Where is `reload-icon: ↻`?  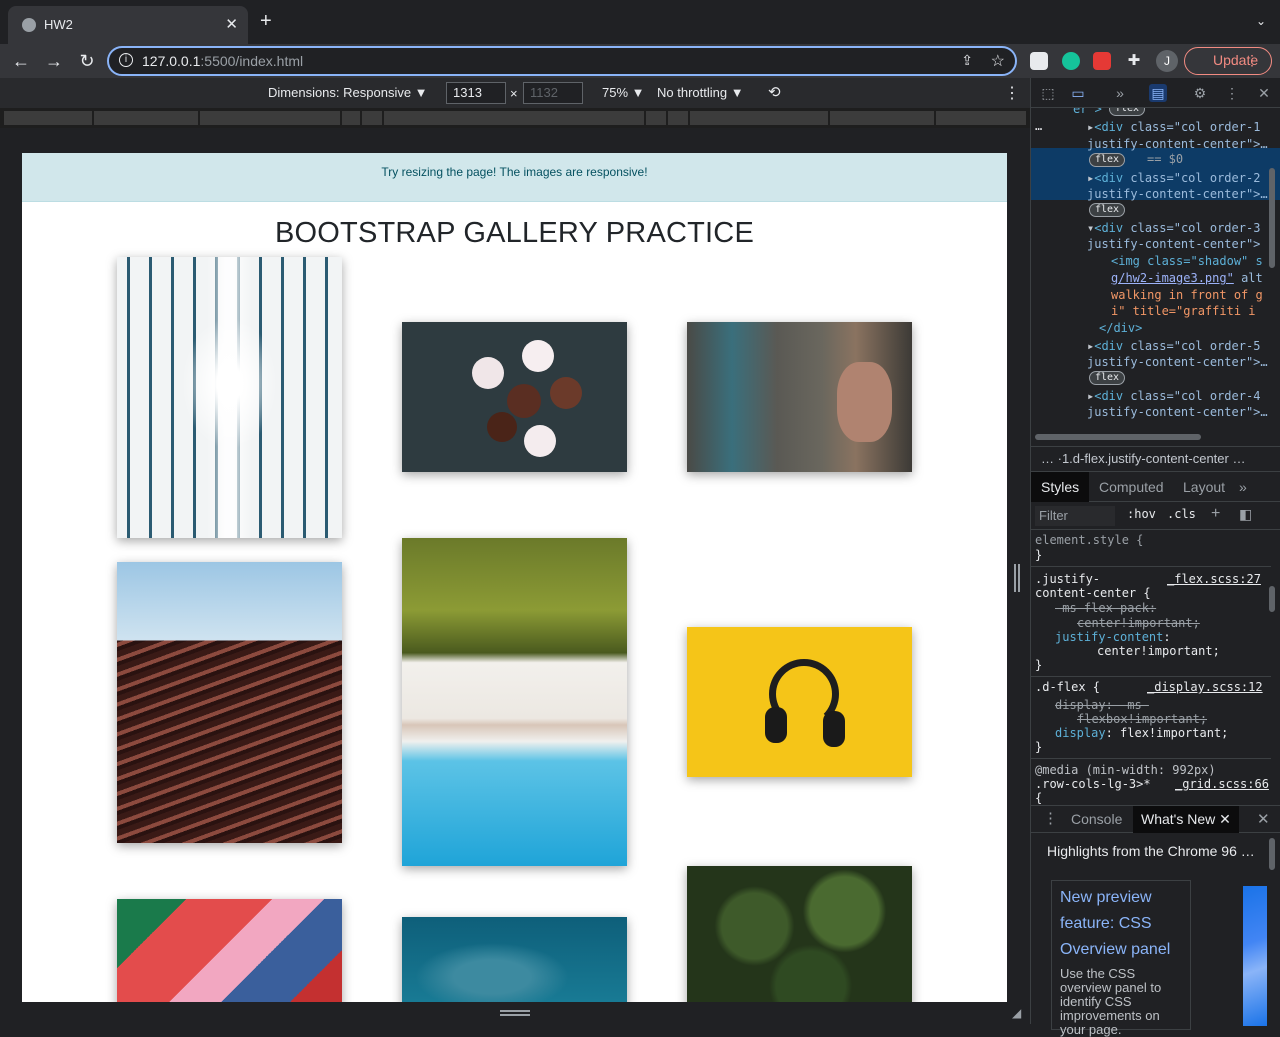
reload-icon: ↻ is located at coordinates (87, 61).